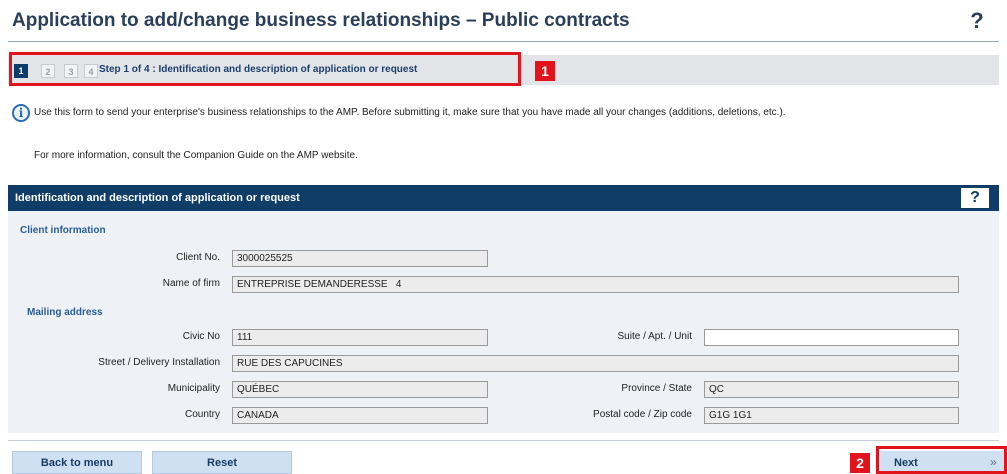  Describe the element at coordinates (503, 440) in the screenshot. I see `bottom-divider` at that location.